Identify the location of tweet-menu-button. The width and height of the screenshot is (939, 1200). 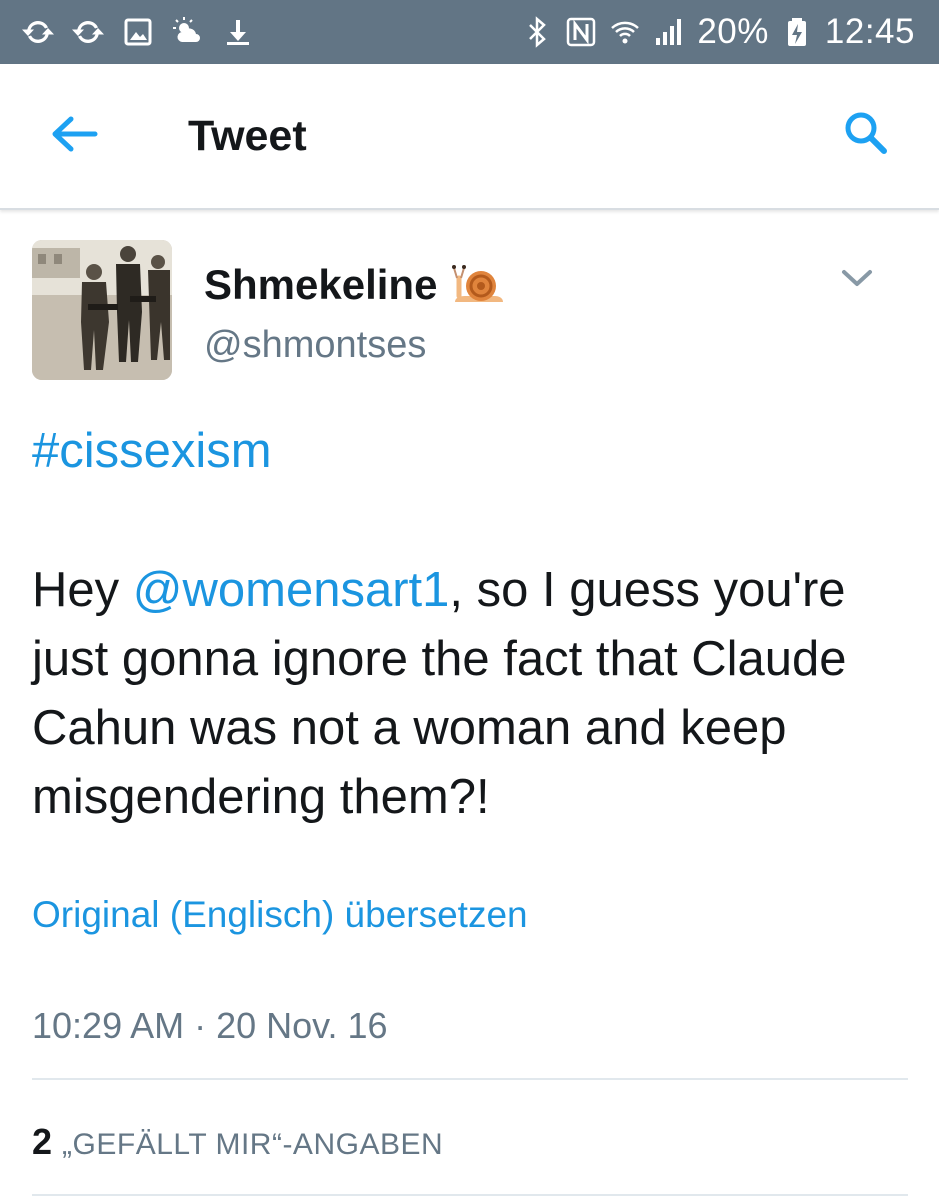
(857, 280).